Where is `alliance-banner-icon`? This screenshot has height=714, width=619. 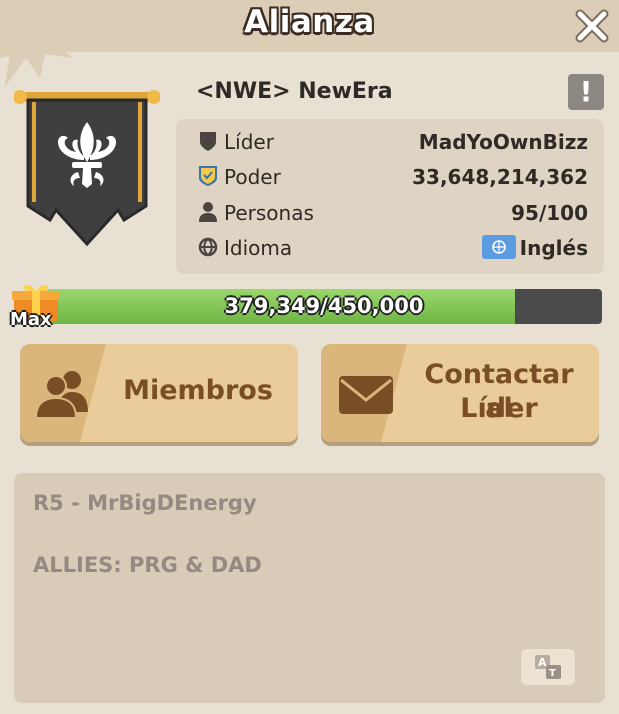 alliance-banner-icon is located at coordinates (87, 168).